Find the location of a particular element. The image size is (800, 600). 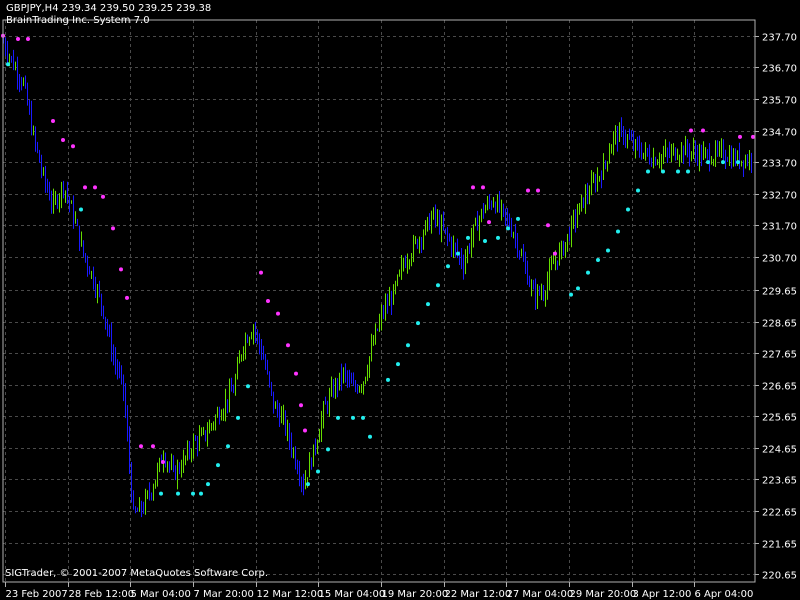

y-tick-label: 221.65 is located at coordinates (779, 545).